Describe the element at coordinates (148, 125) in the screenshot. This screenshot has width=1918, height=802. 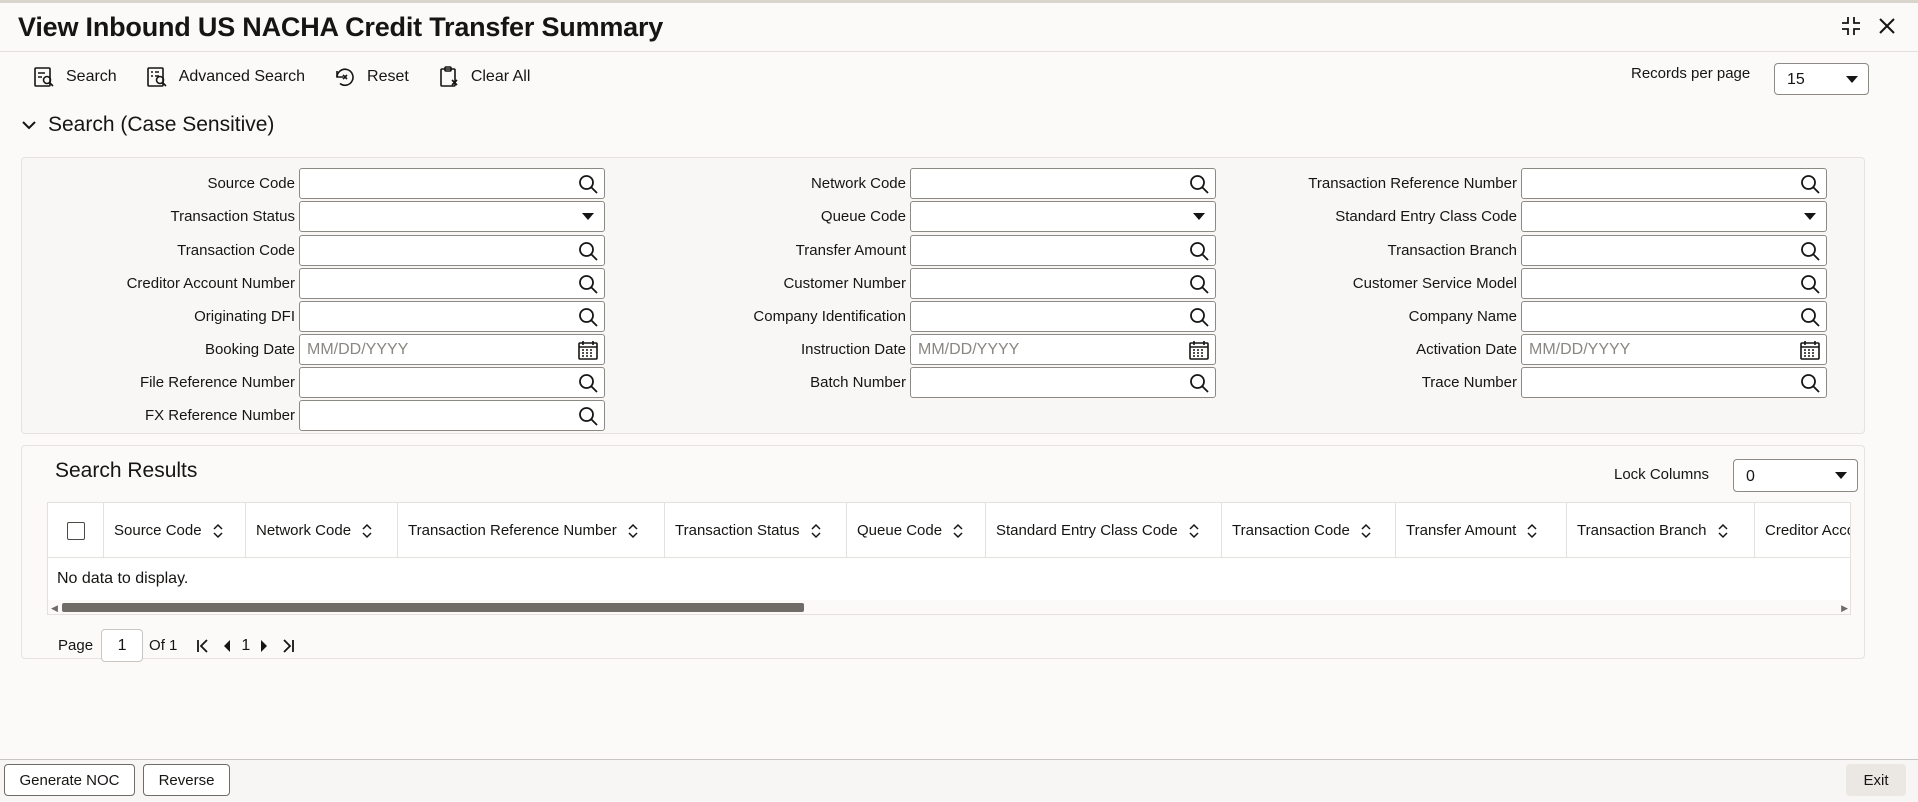
I see `search-section-toggle: Search (Case Sensitive)` at that location.